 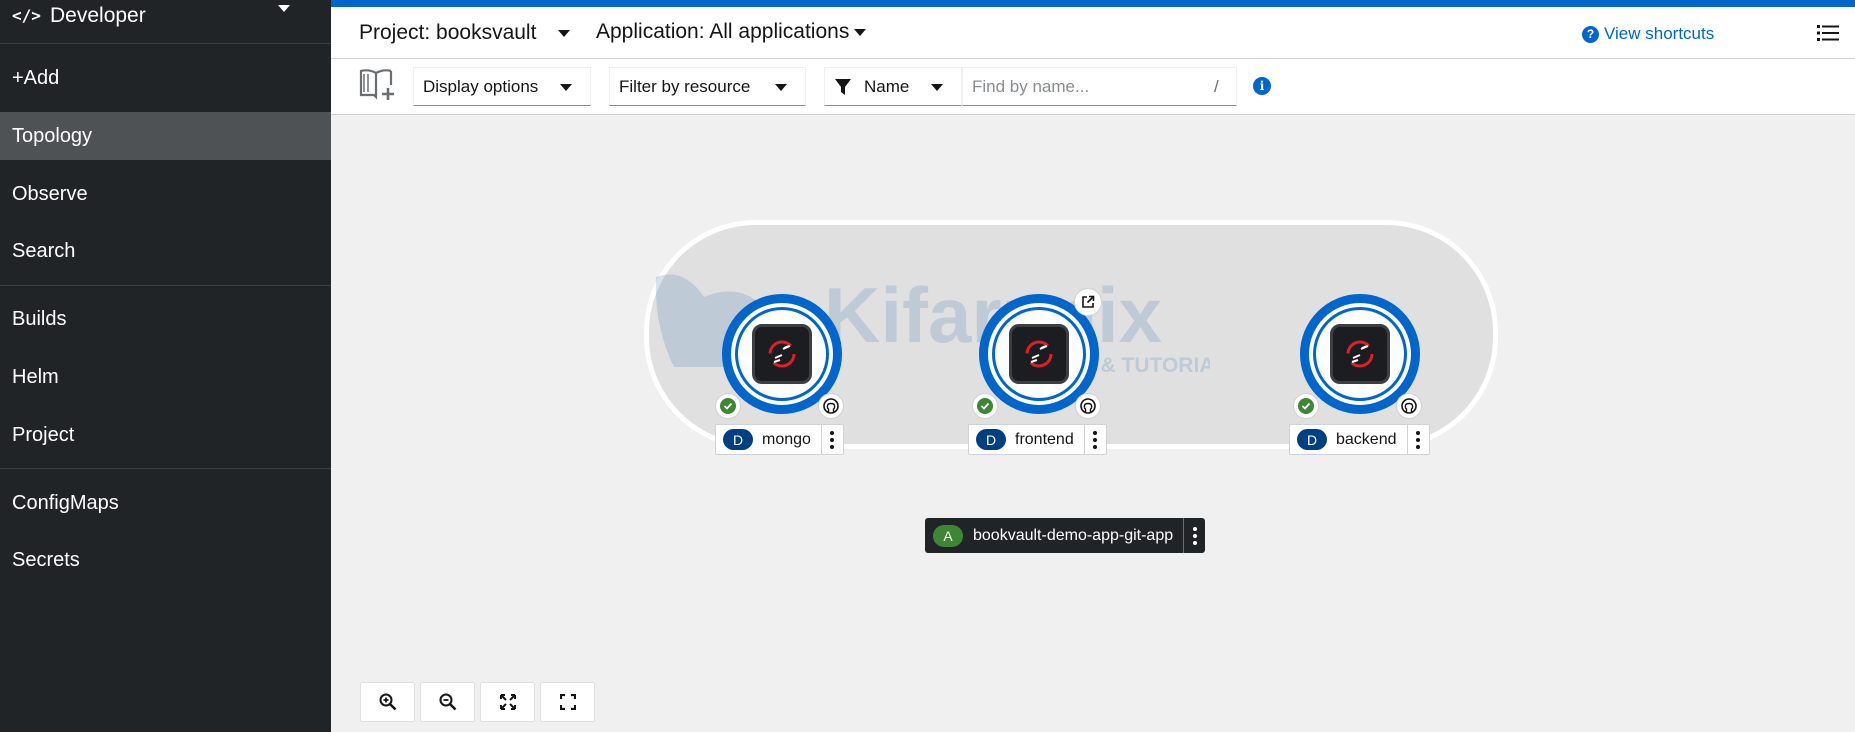 I want to click on fit-to-screen-button, so click(x=507, y=702).